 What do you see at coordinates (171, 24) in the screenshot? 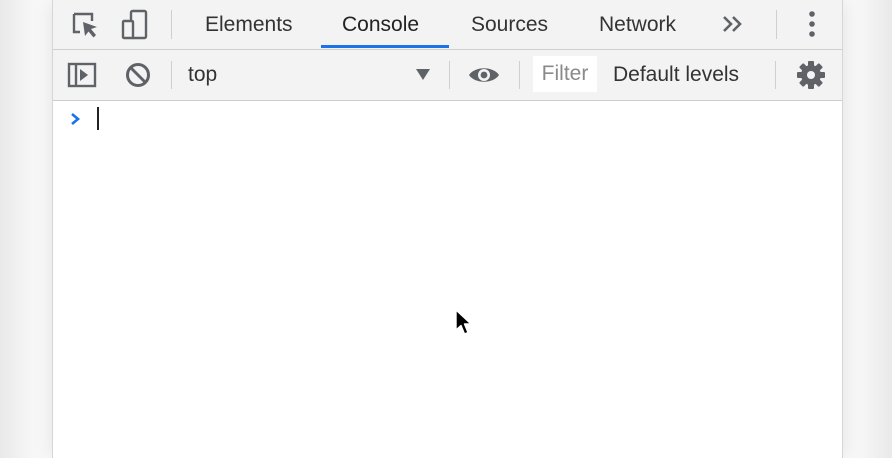
I see `tabbar-separator` at bounding box center [171, 24].